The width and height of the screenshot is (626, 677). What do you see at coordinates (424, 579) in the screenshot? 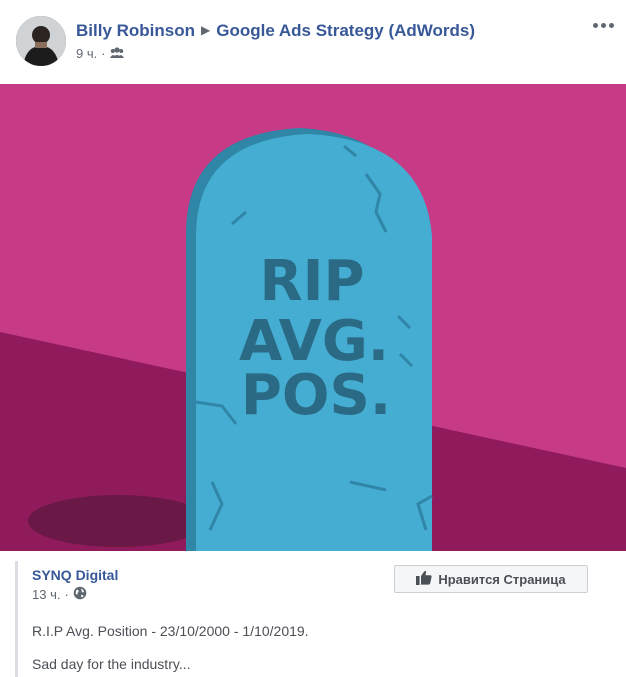
I see `thumbs-up-icon` at bounding box center [424, 579].